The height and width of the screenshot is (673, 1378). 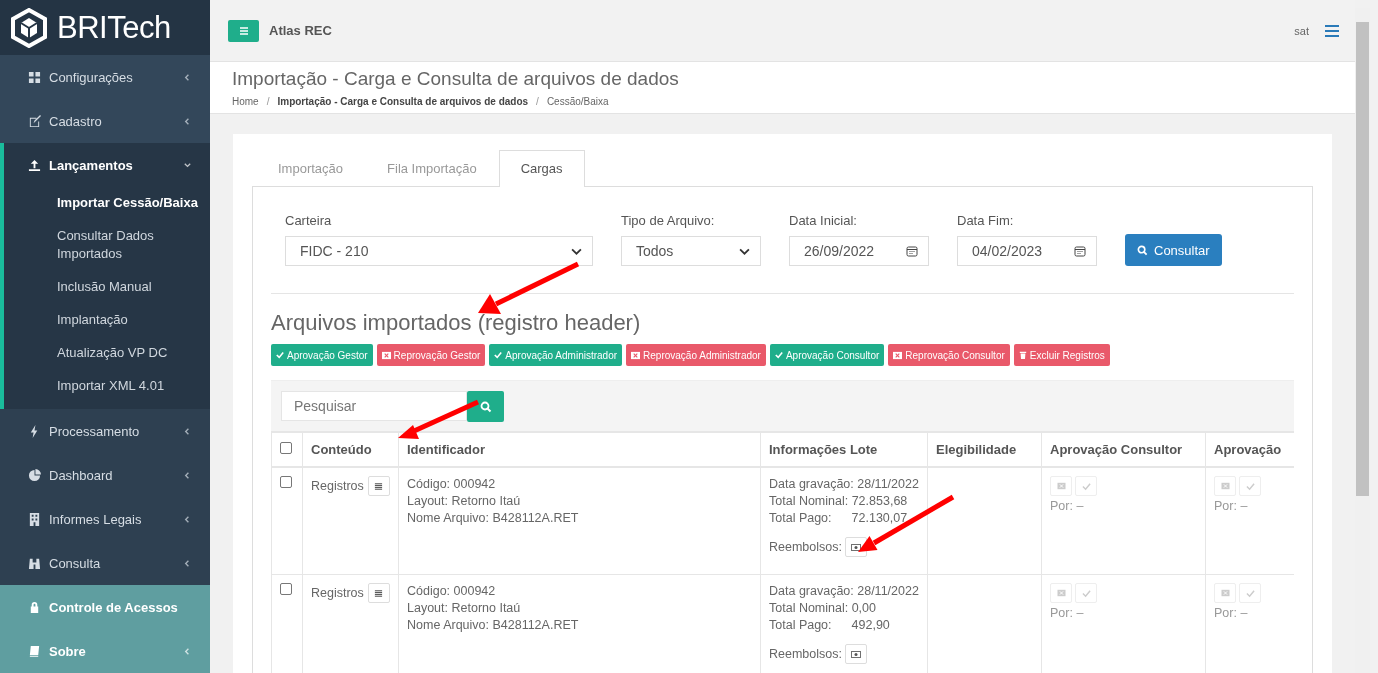 What do you see at coordinates (1173, 250) in the screenshot?
I see `consult-button: Consultar` at bounding box center [1173, 250].